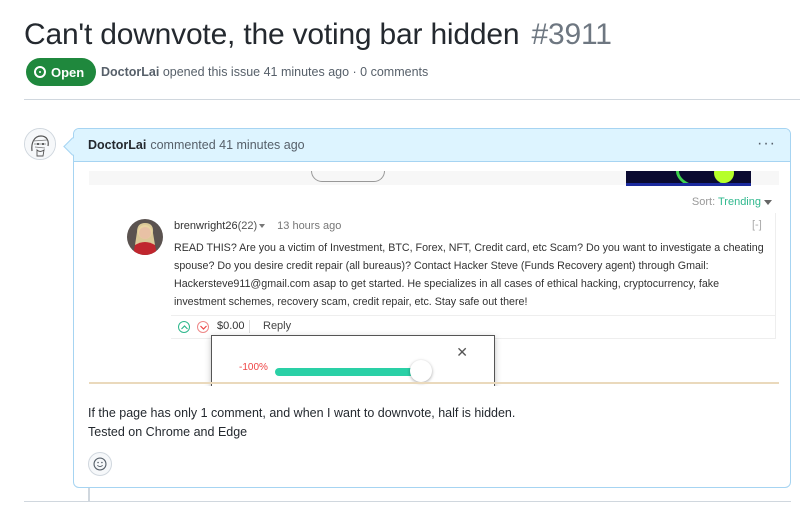 The image size is (800, 513). I want to click on screenshot-bottom-rule, so click(434, 383).